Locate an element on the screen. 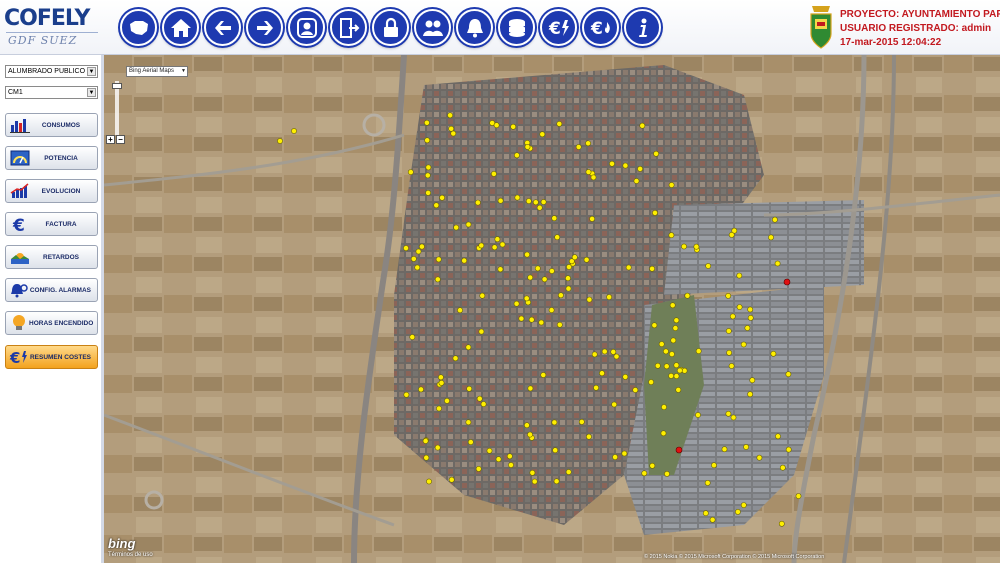 The width and height of the screenshot is (1000, 563). map-type-select: Bing Aerial Maps ▼ is located at coordinates (157, 71).